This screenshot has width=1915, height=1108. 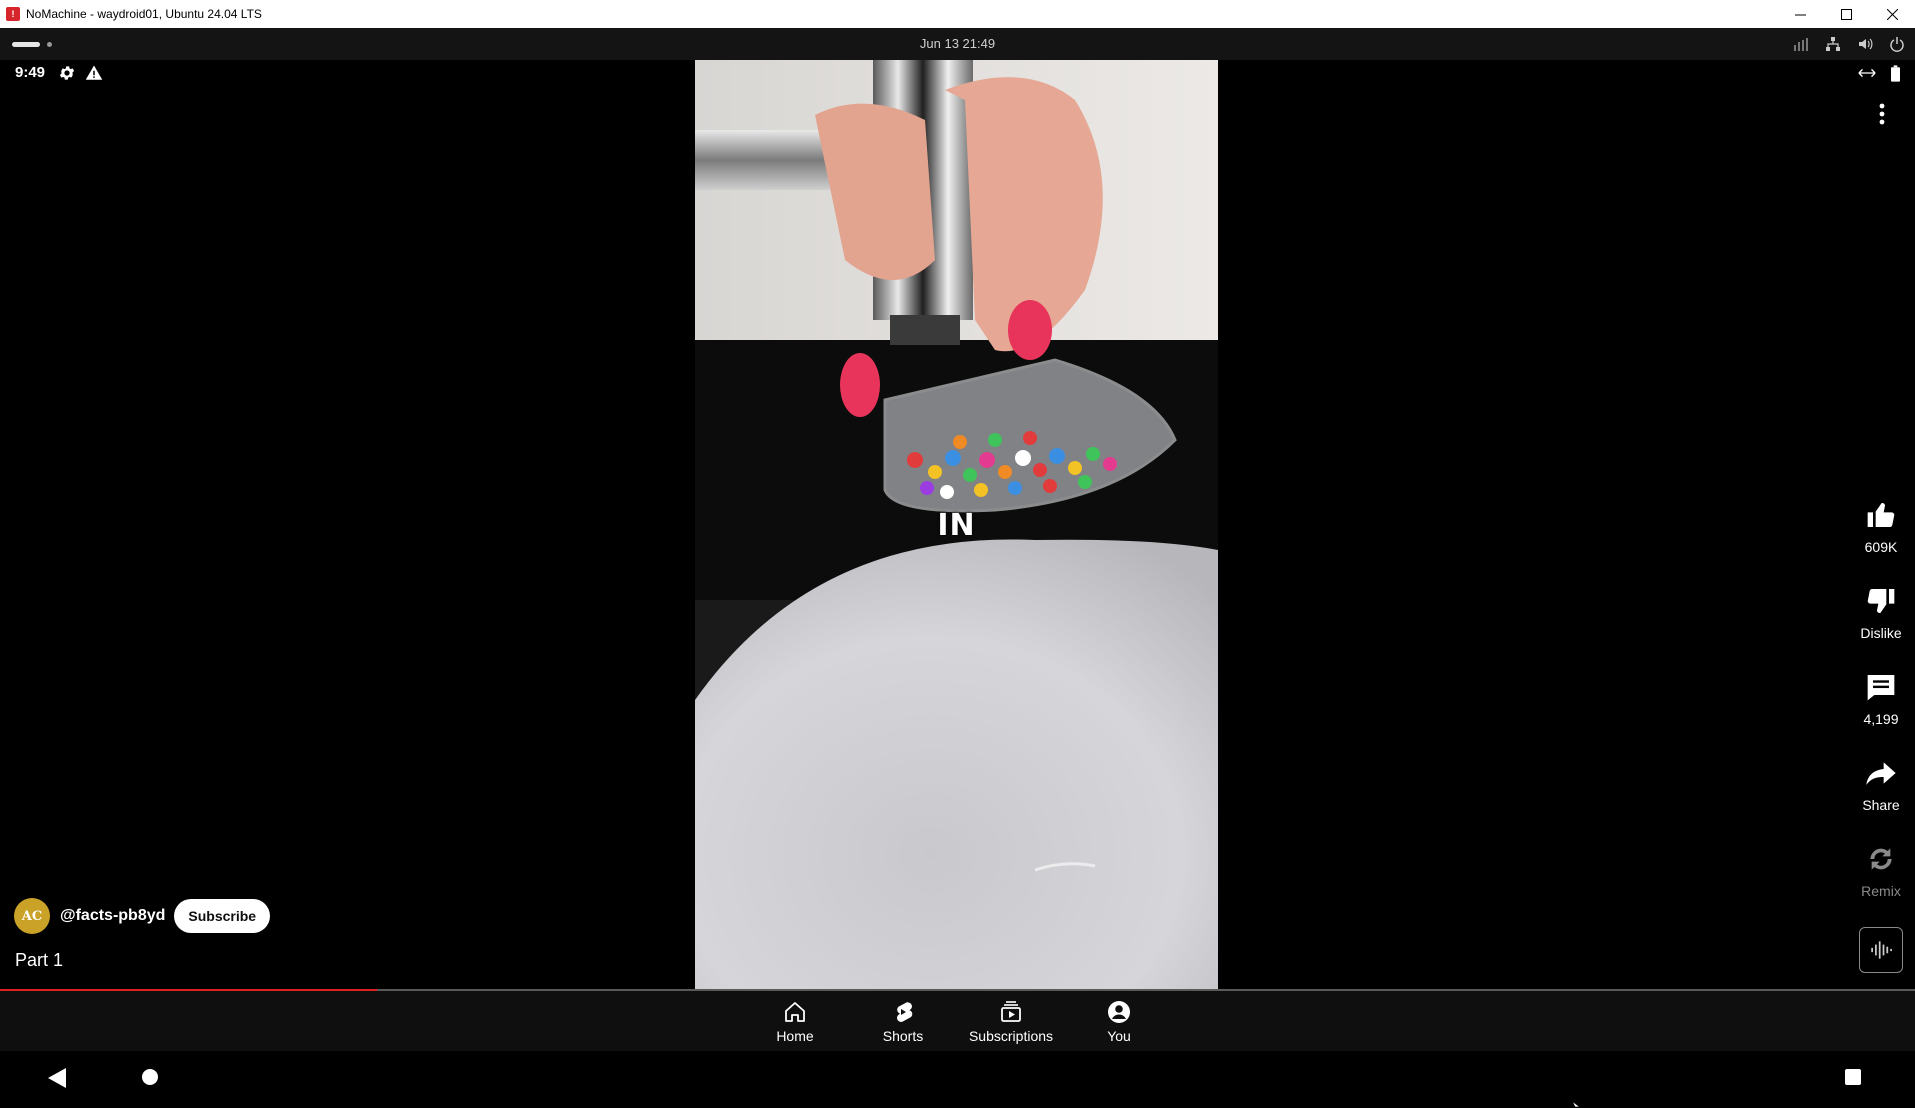 I want to click on toolbar-handle, so click(x=32, y=44).